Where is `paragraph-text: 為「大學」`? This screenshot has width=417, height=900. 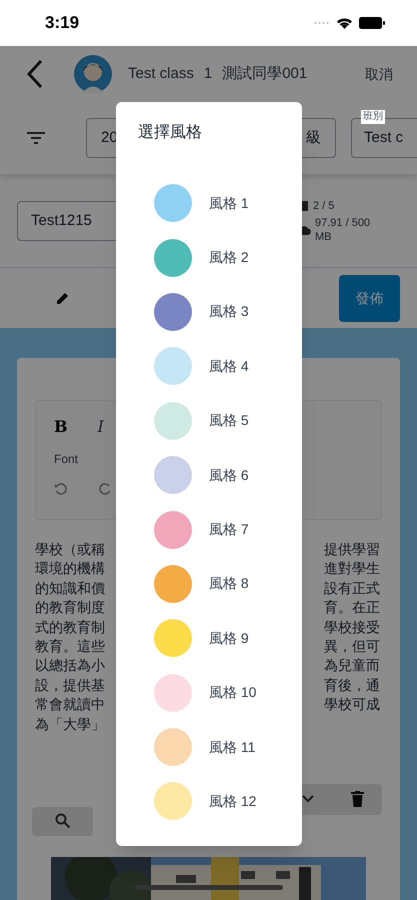 paragraph-text: 為「大學」 is located at coordinates (70, 724).